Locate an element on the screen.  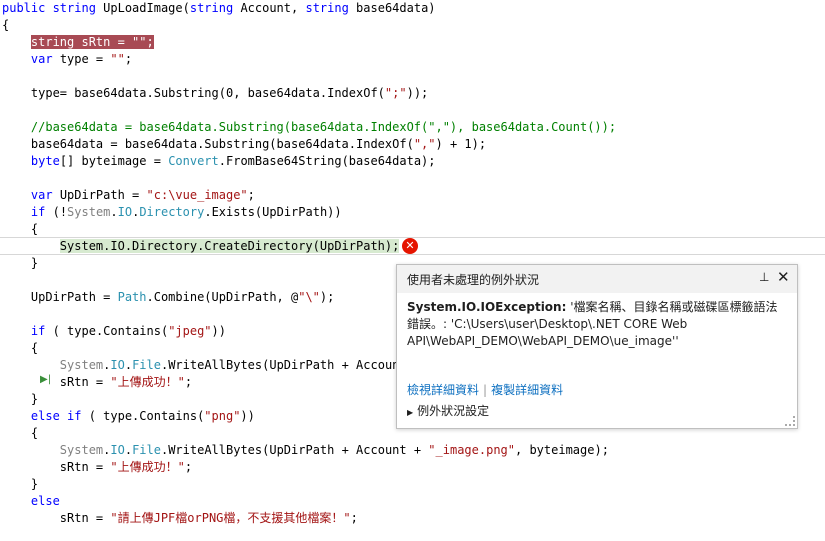
code-token: ( type.Contains( is located at coordinates (110, 331).